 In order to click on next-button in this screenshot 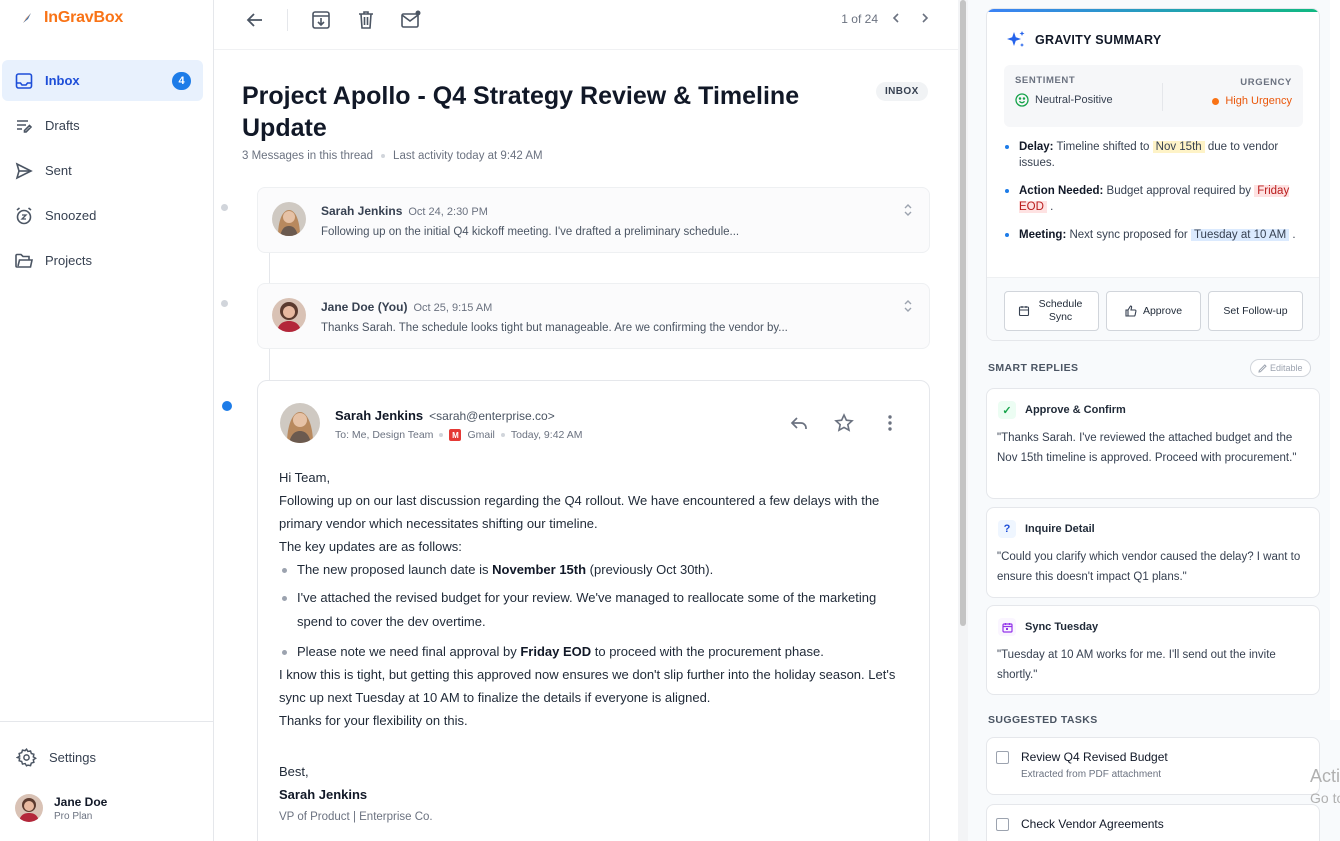, I will do `click(925, 18)`.